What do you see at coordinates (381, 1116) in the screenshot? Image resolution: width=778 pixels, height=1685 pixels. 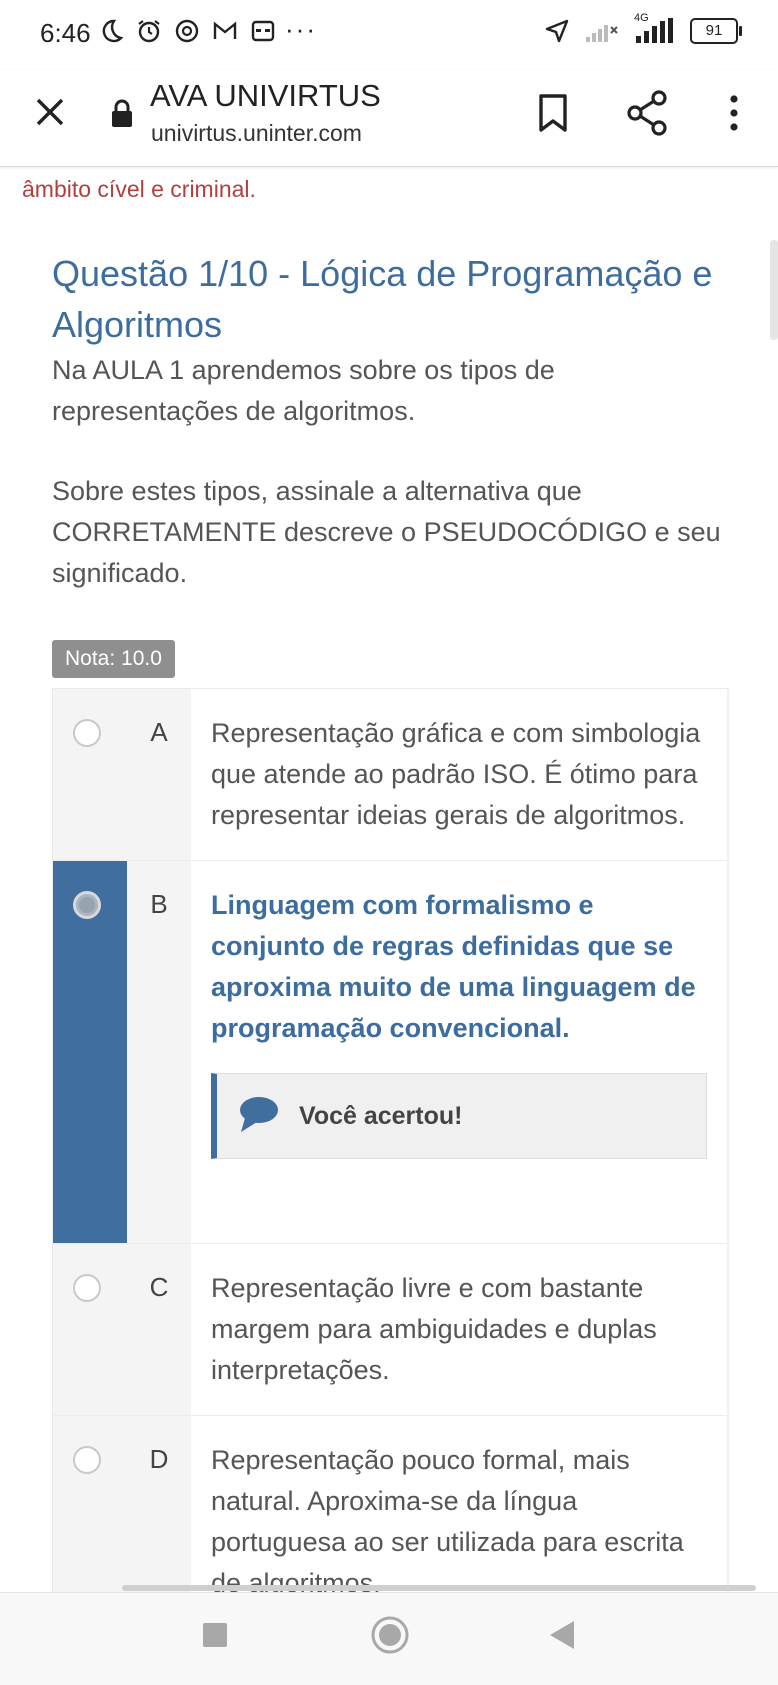 I see `feedback-text: Você acertou!` at bounding box center [381, 1116].